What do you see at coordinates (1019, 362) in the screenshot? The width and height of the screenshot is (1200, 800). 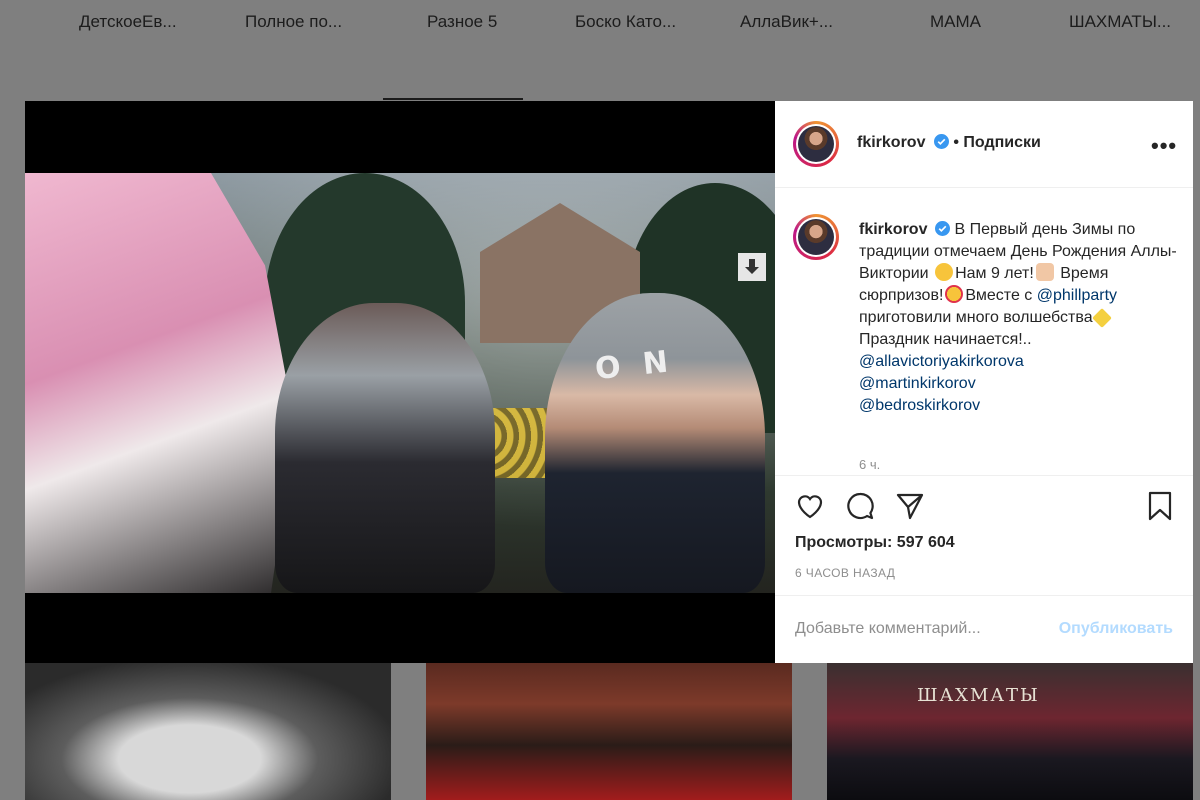 I see `mention-link: @allavictoriyakirkorova` at bounding box center [1019, 362].